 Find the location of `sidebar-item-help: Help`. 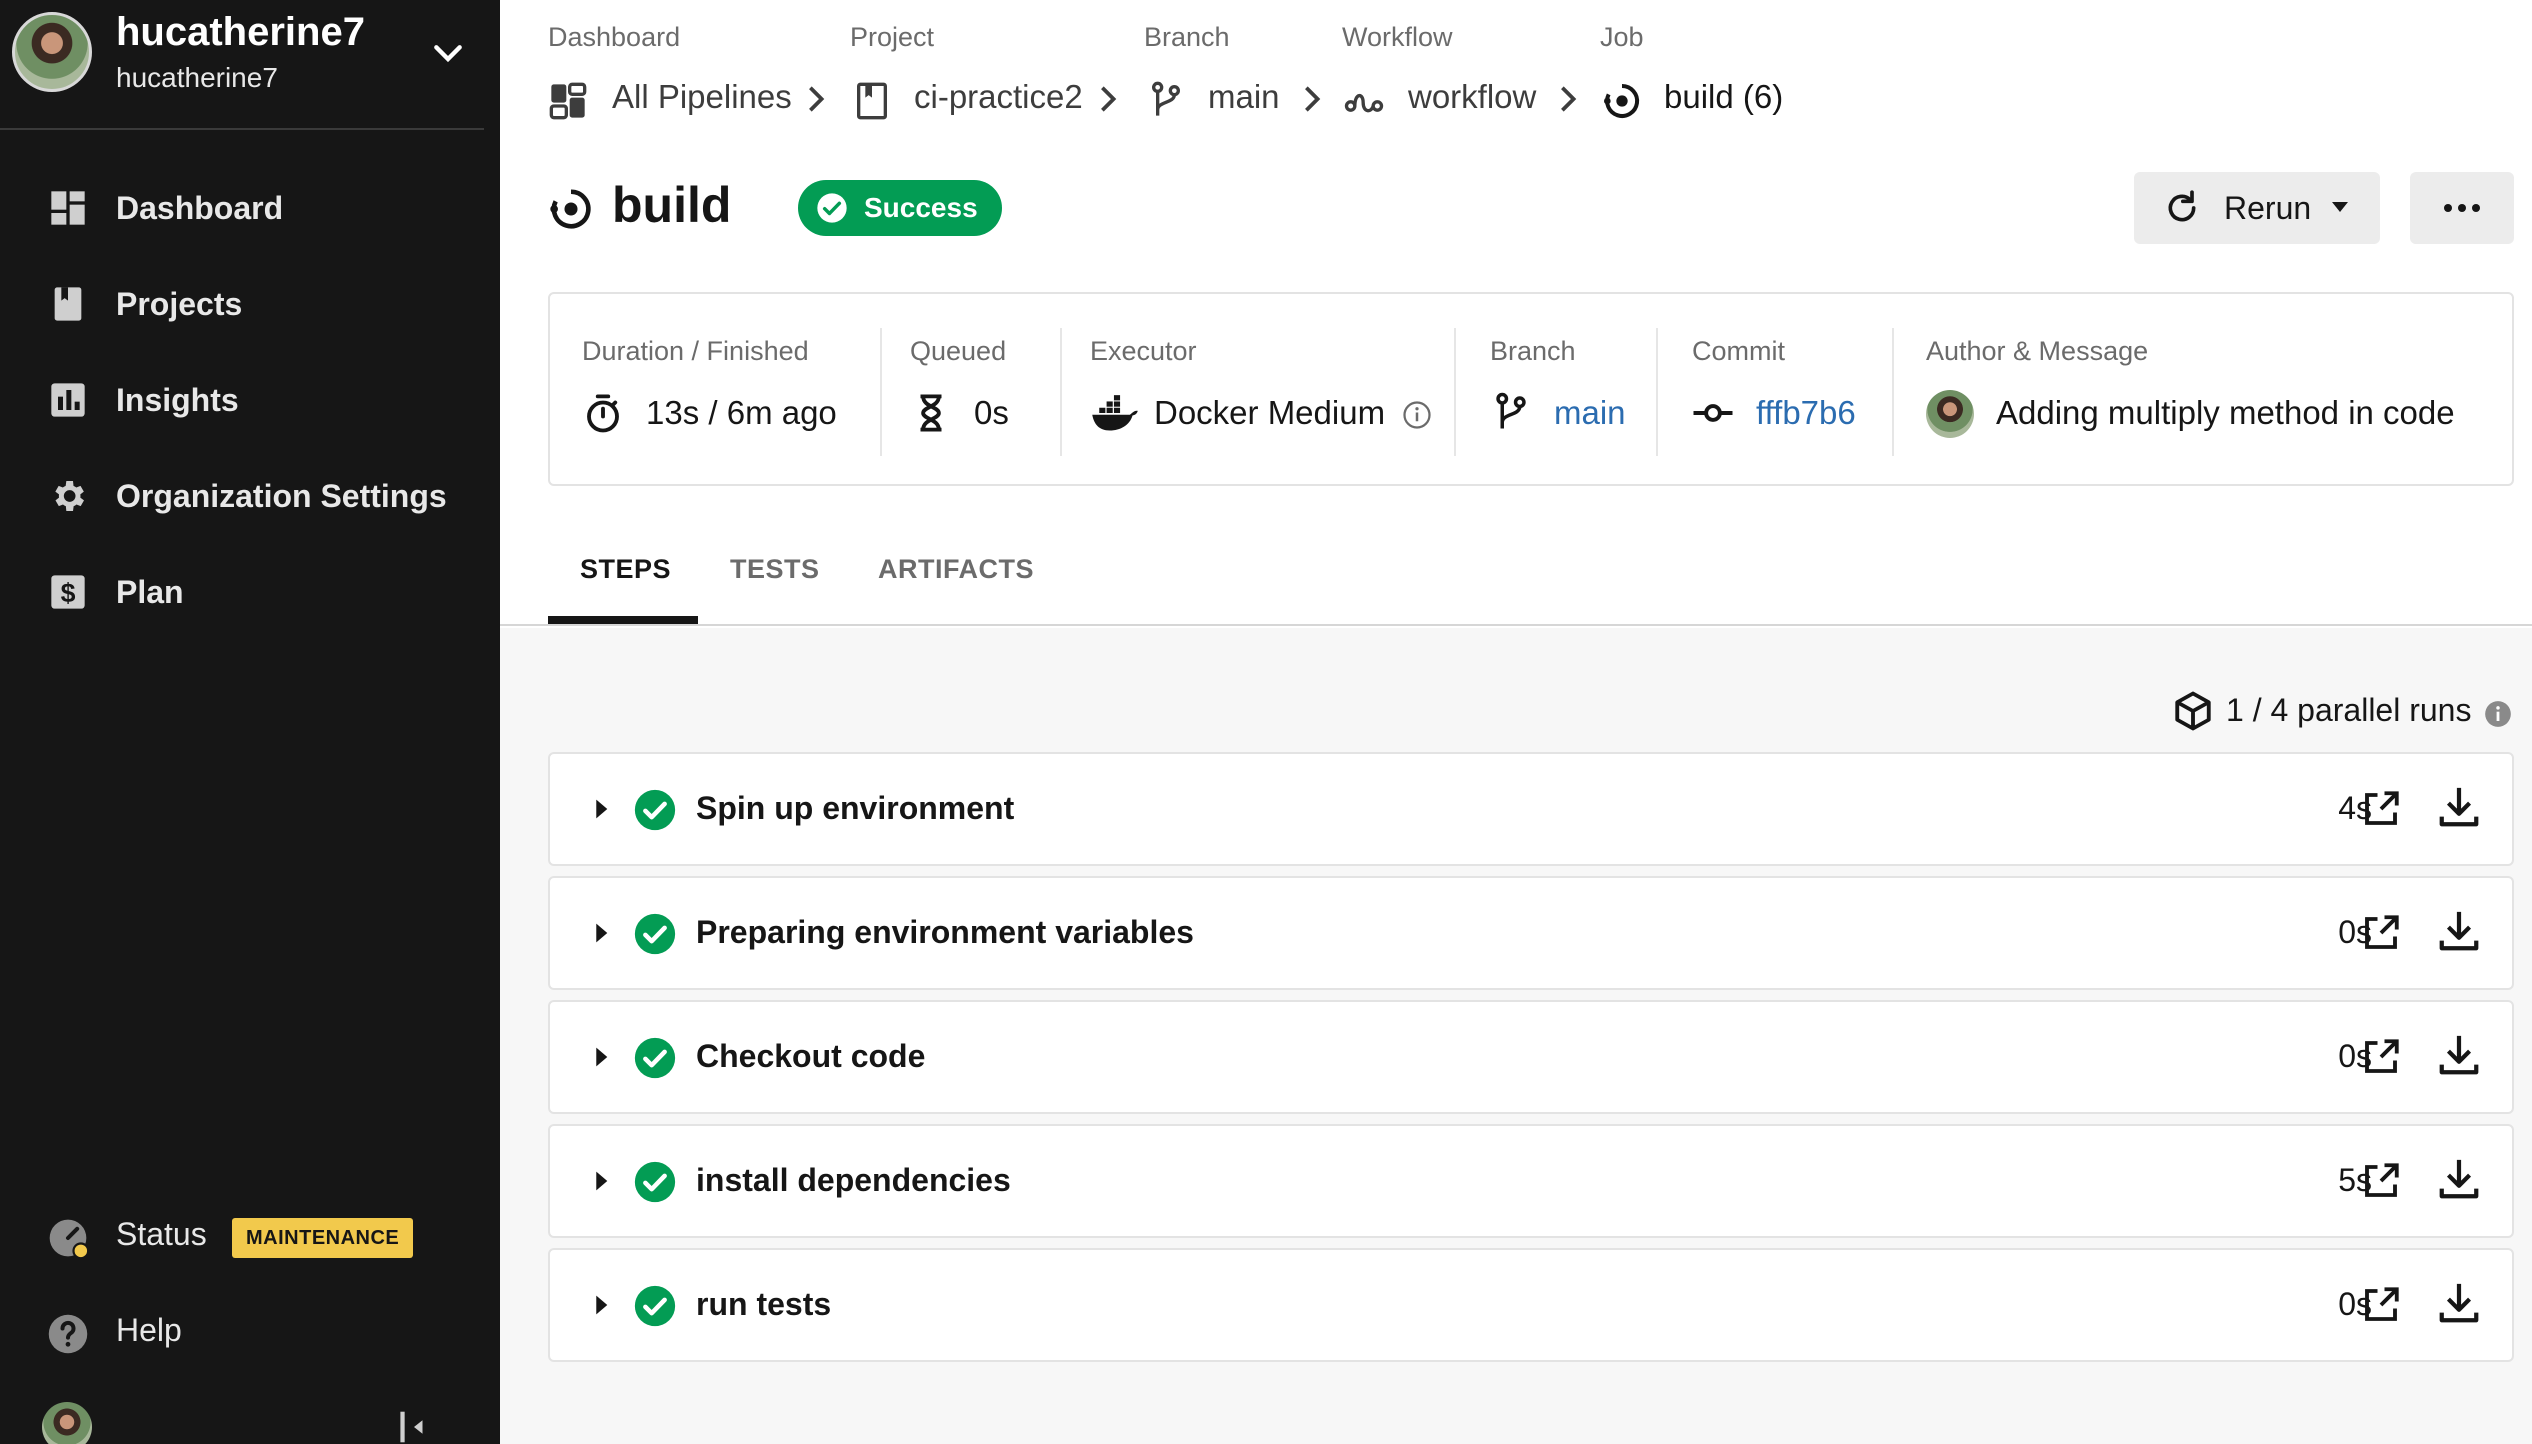

sidebar-item-help: Help is located at coordinates (250, 1332).